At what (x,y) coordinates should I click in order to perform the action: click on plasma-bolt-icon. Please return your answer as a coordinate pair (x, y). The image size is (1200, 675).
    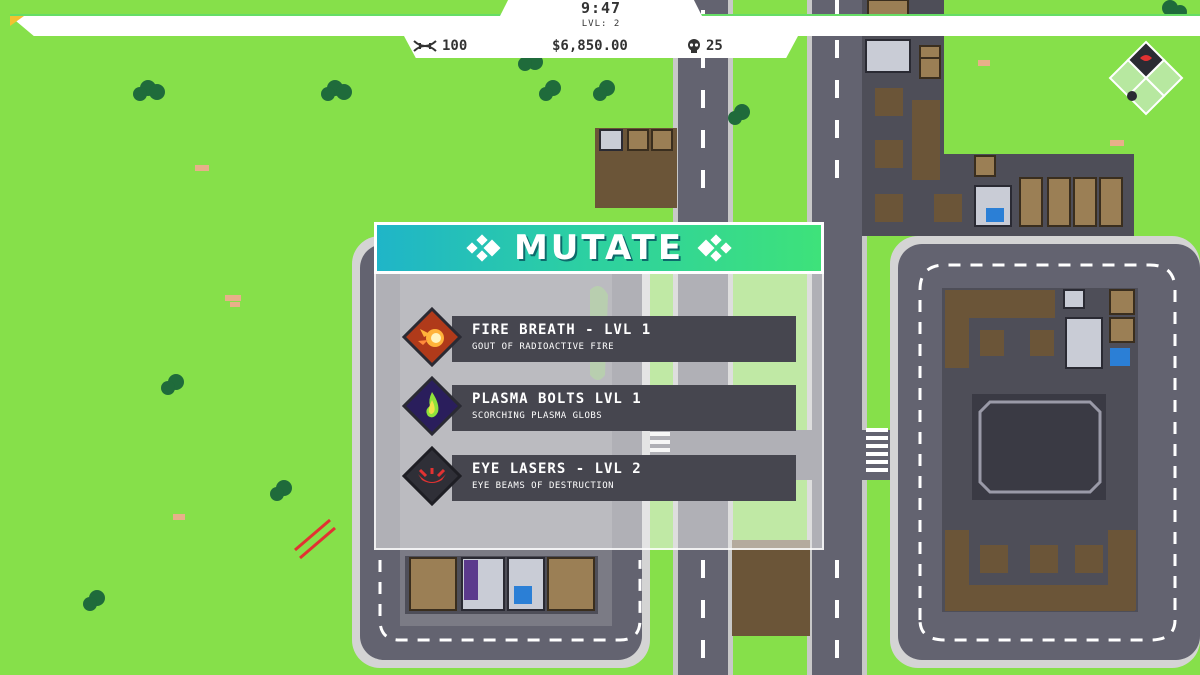
    Looking at the image, I should click on (432, 406).